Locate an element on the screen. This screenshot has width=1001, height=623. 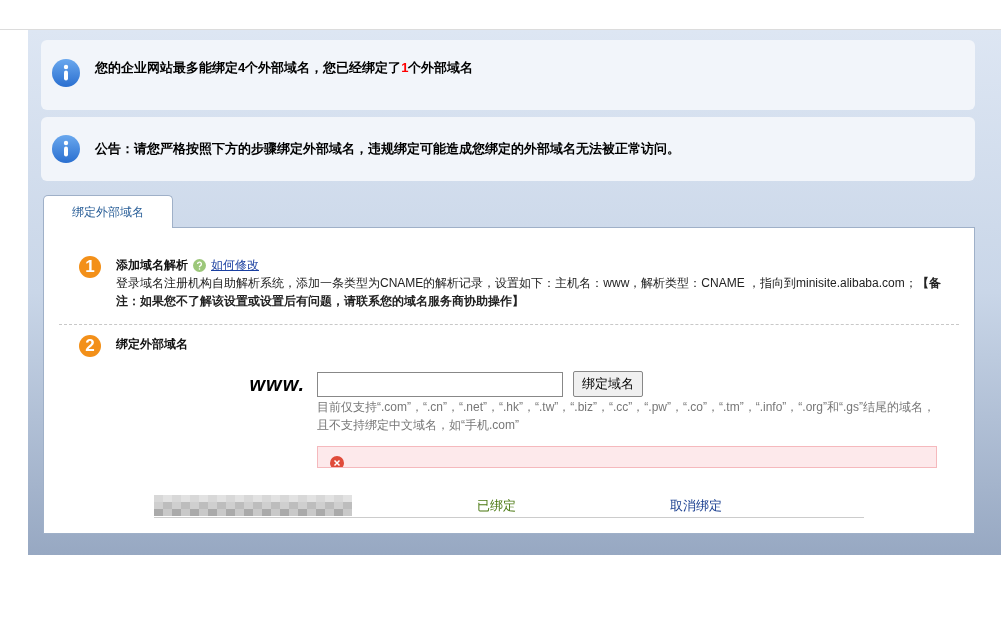
step-title: 绑定外部域名 is located at coordinates (152, 344).